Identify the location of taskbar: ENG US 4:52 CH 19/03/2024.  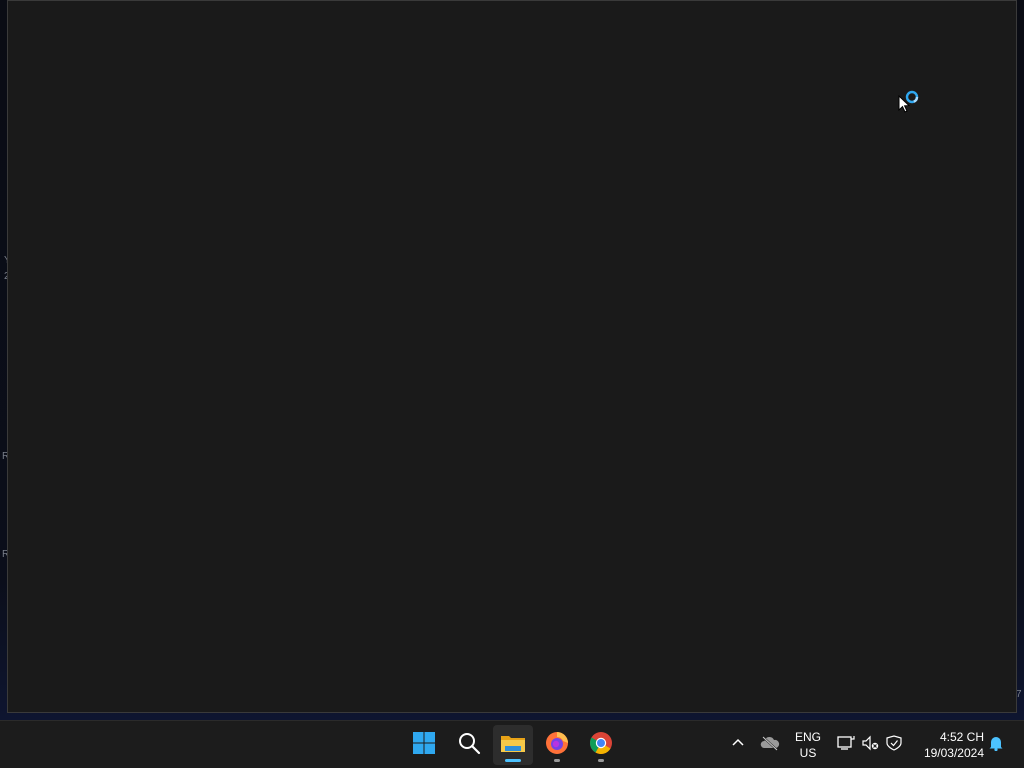
(512, 744).